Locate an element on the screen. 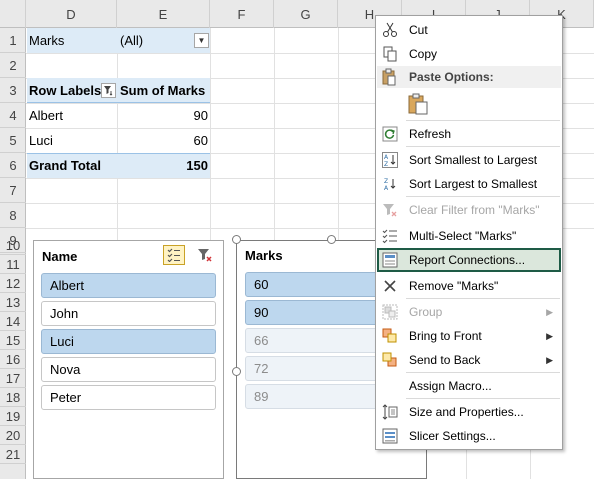 Image resolution: width=594 pixels, height=479 pixels. menu-item-multi-select: Multi-Select "Marks" is located at coordinates (469, 236).